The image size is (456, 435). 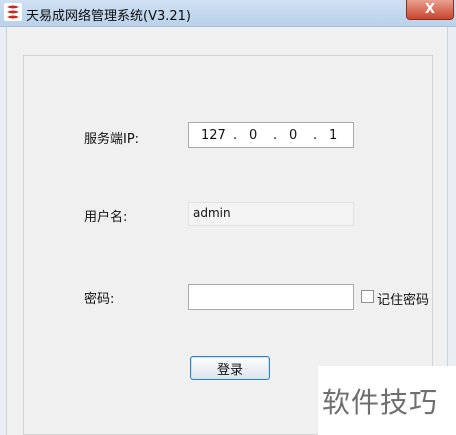 I want to click on ip-octet-2: 0, so click(x=253, y=135).